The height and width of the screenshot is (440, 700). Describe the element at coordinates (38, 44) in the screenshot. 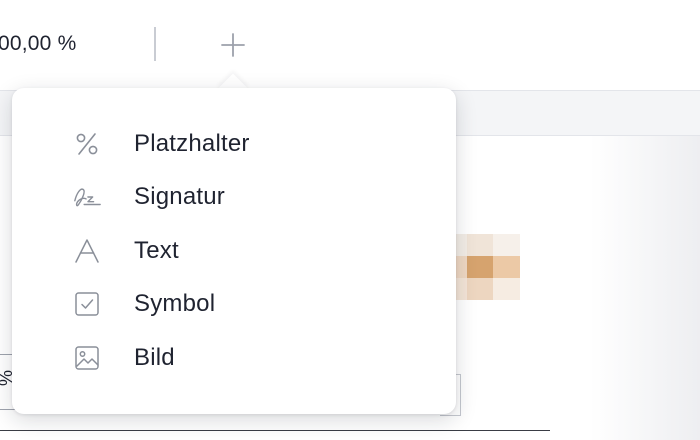

I see `zoom-value: 00,00 %` at that location.